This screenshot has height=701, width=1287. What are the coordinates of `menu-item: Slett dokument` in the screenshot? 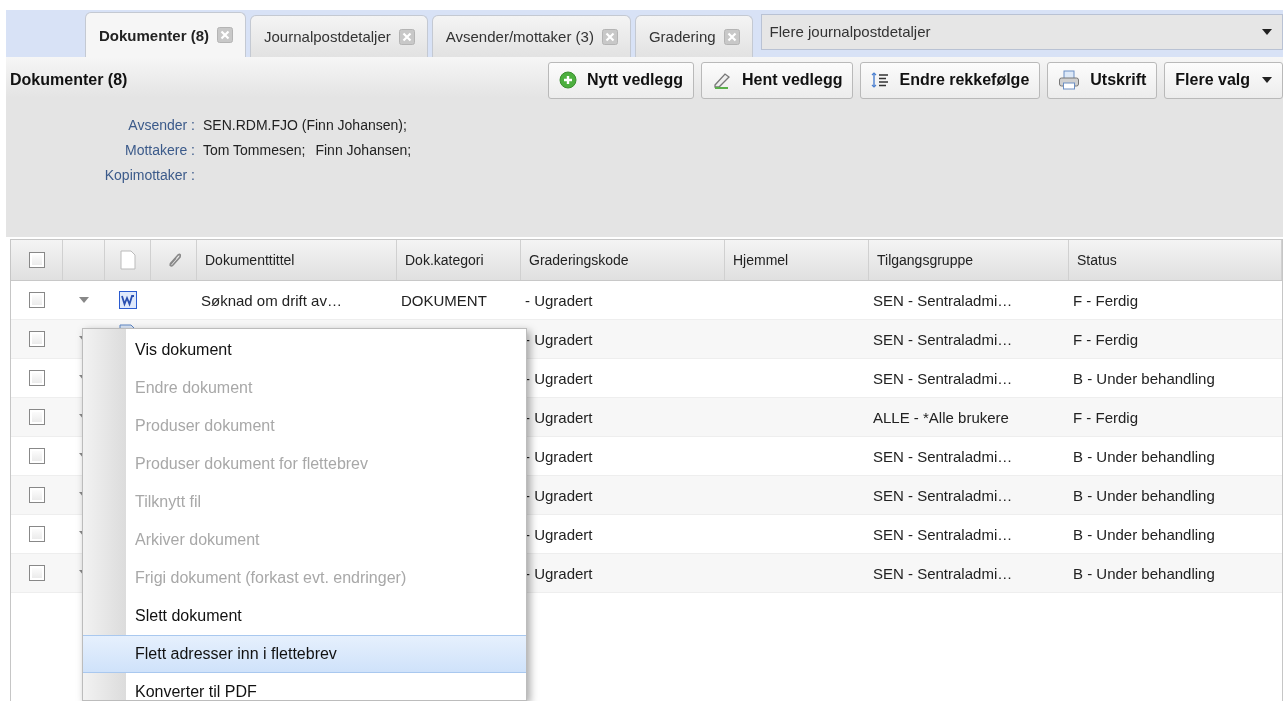 It's located at (304, 616).